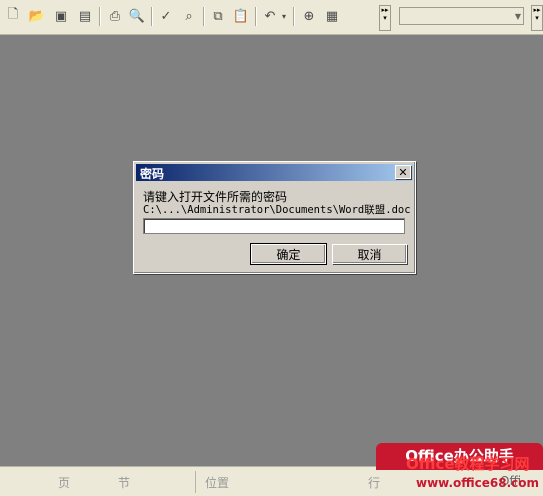  What do you see at coordinates (115, 16) in the screenshot?
I see `print-icon: ⎙` at bounding box center [115, 16].